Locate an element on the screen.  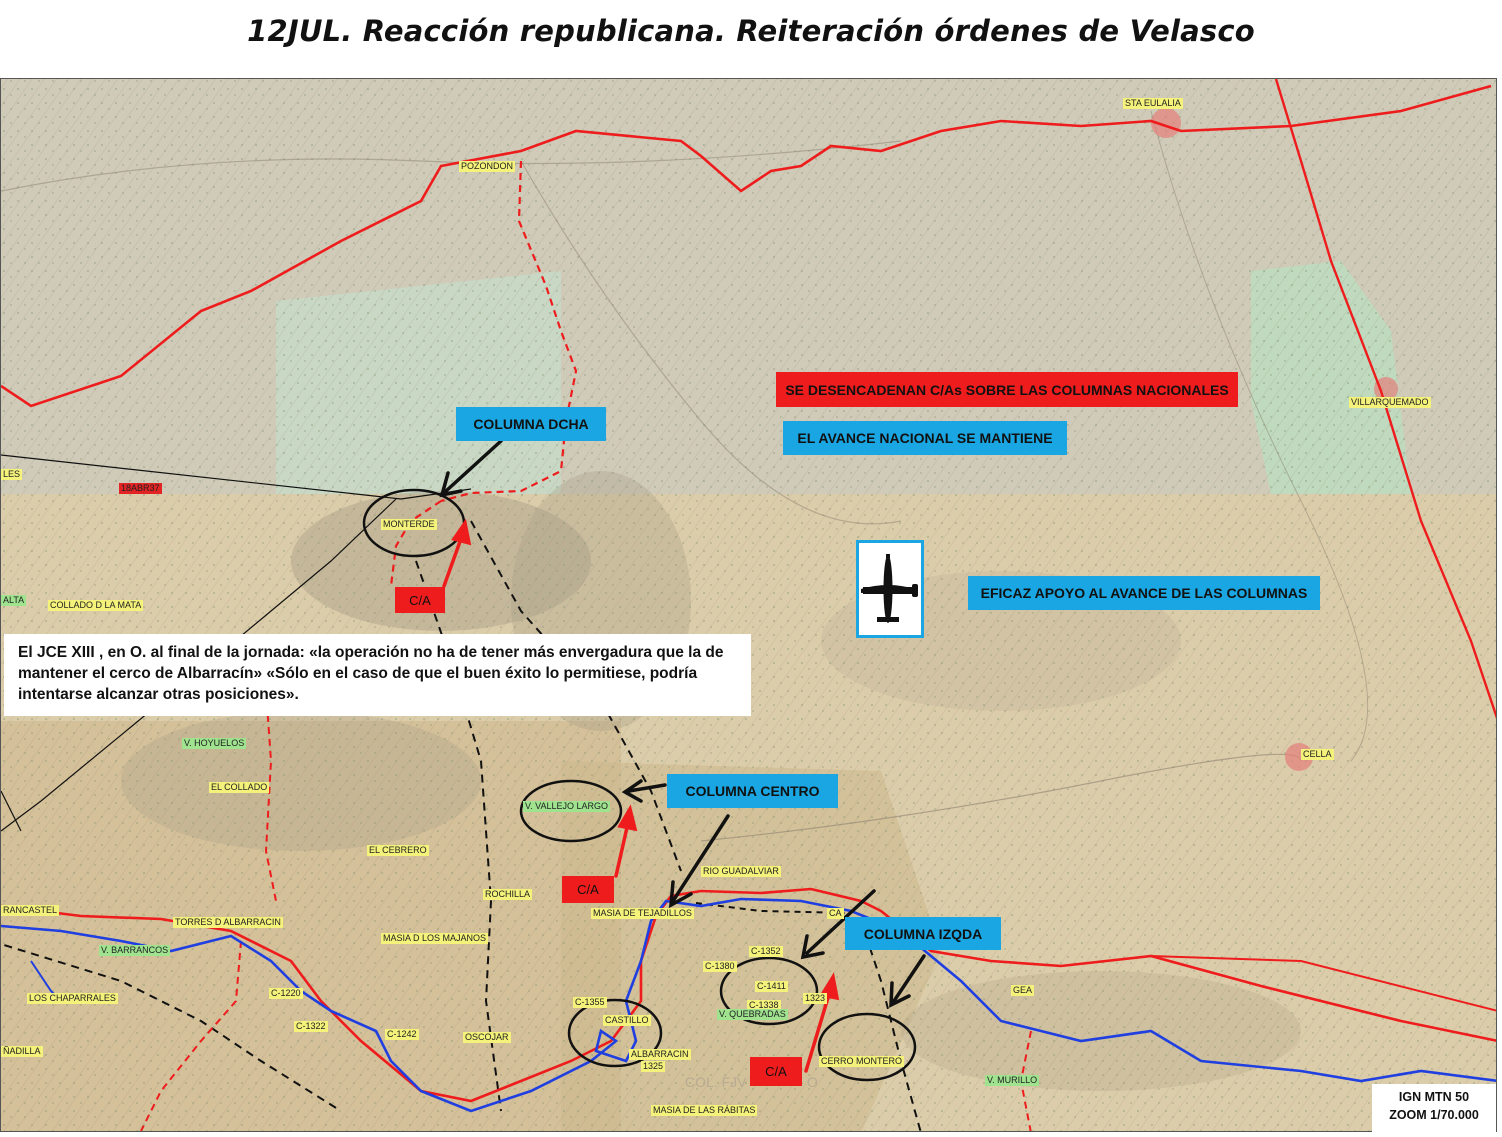
place-c1323: 1323 is located at coordinates (815, 998).